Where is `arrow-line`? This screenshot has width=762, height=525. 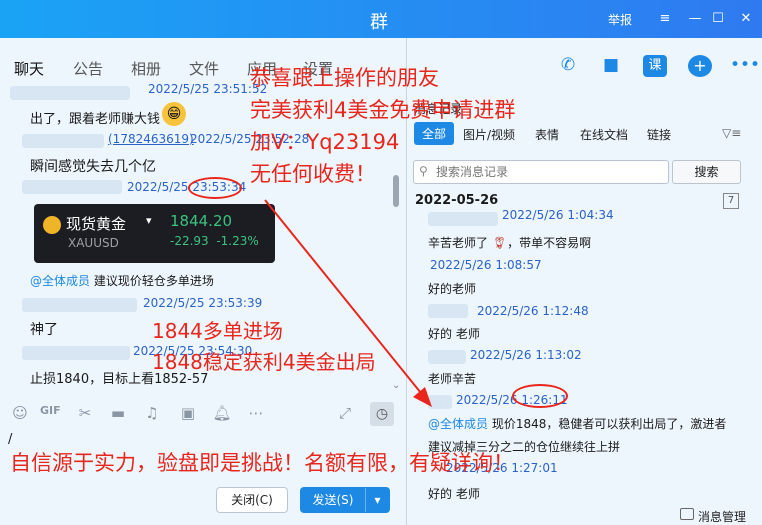
arrow-line is located at coordinates (345, 299).